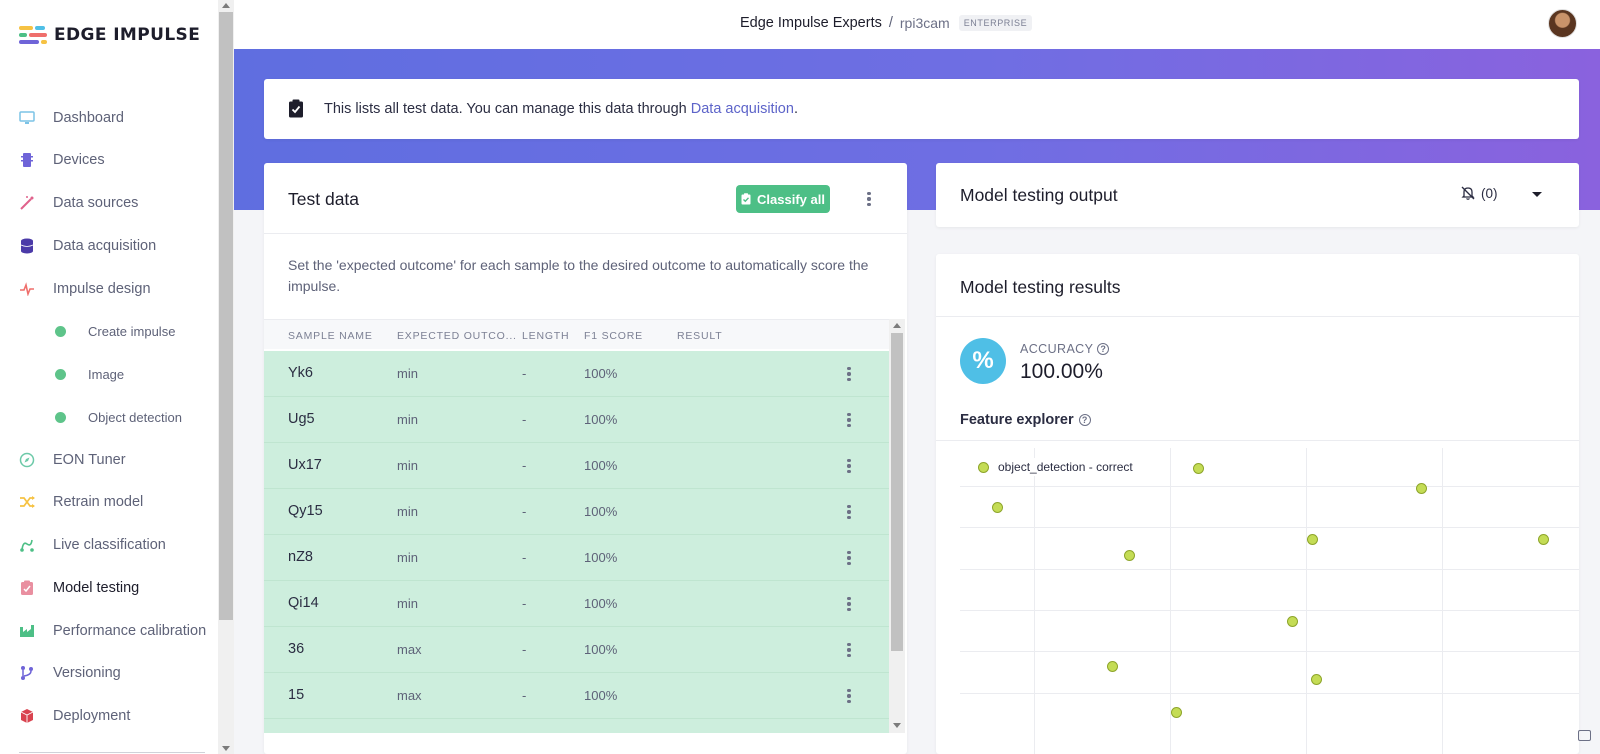  What do you see at coordinates (545, 336) in the screenshot?
I see `column-header-length: LENGTH` at bounding box center [545, 336].